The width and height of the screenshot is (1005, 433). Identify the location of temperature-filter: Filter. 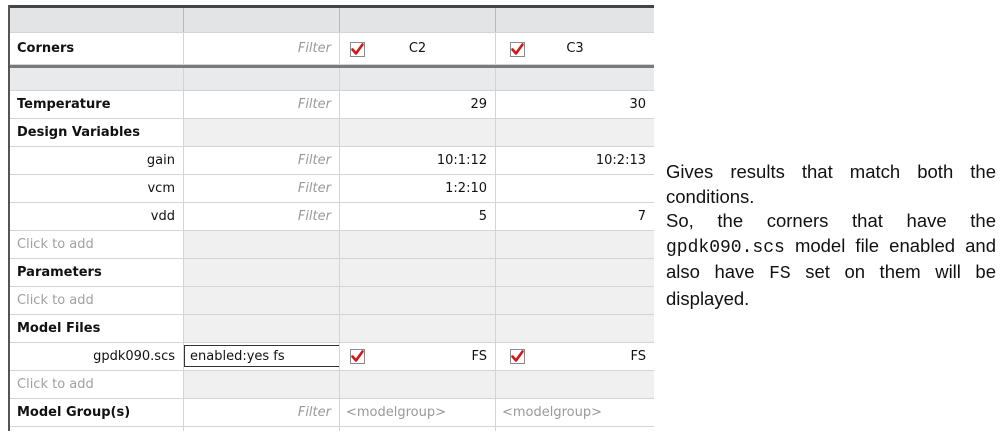
(262, 104).